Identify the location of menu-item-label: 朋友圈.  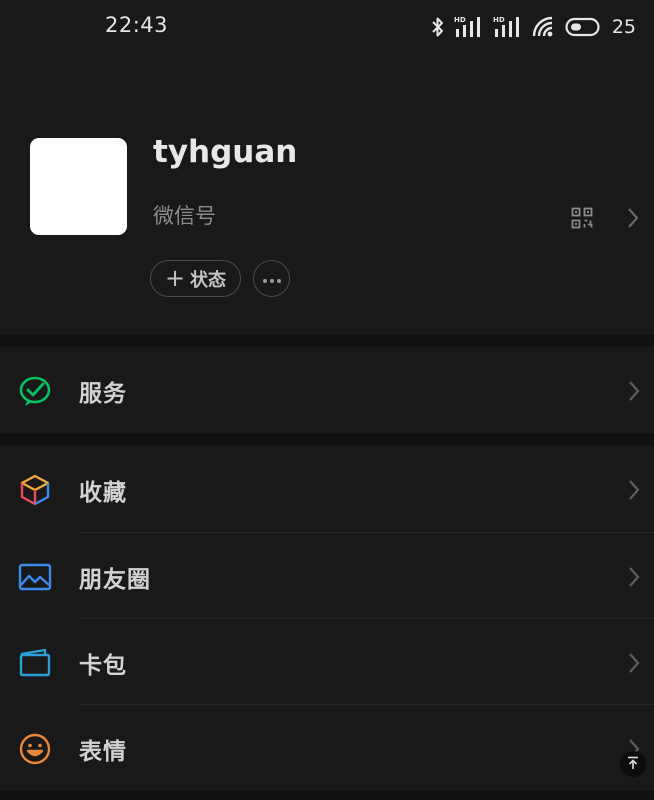
(115, 580).